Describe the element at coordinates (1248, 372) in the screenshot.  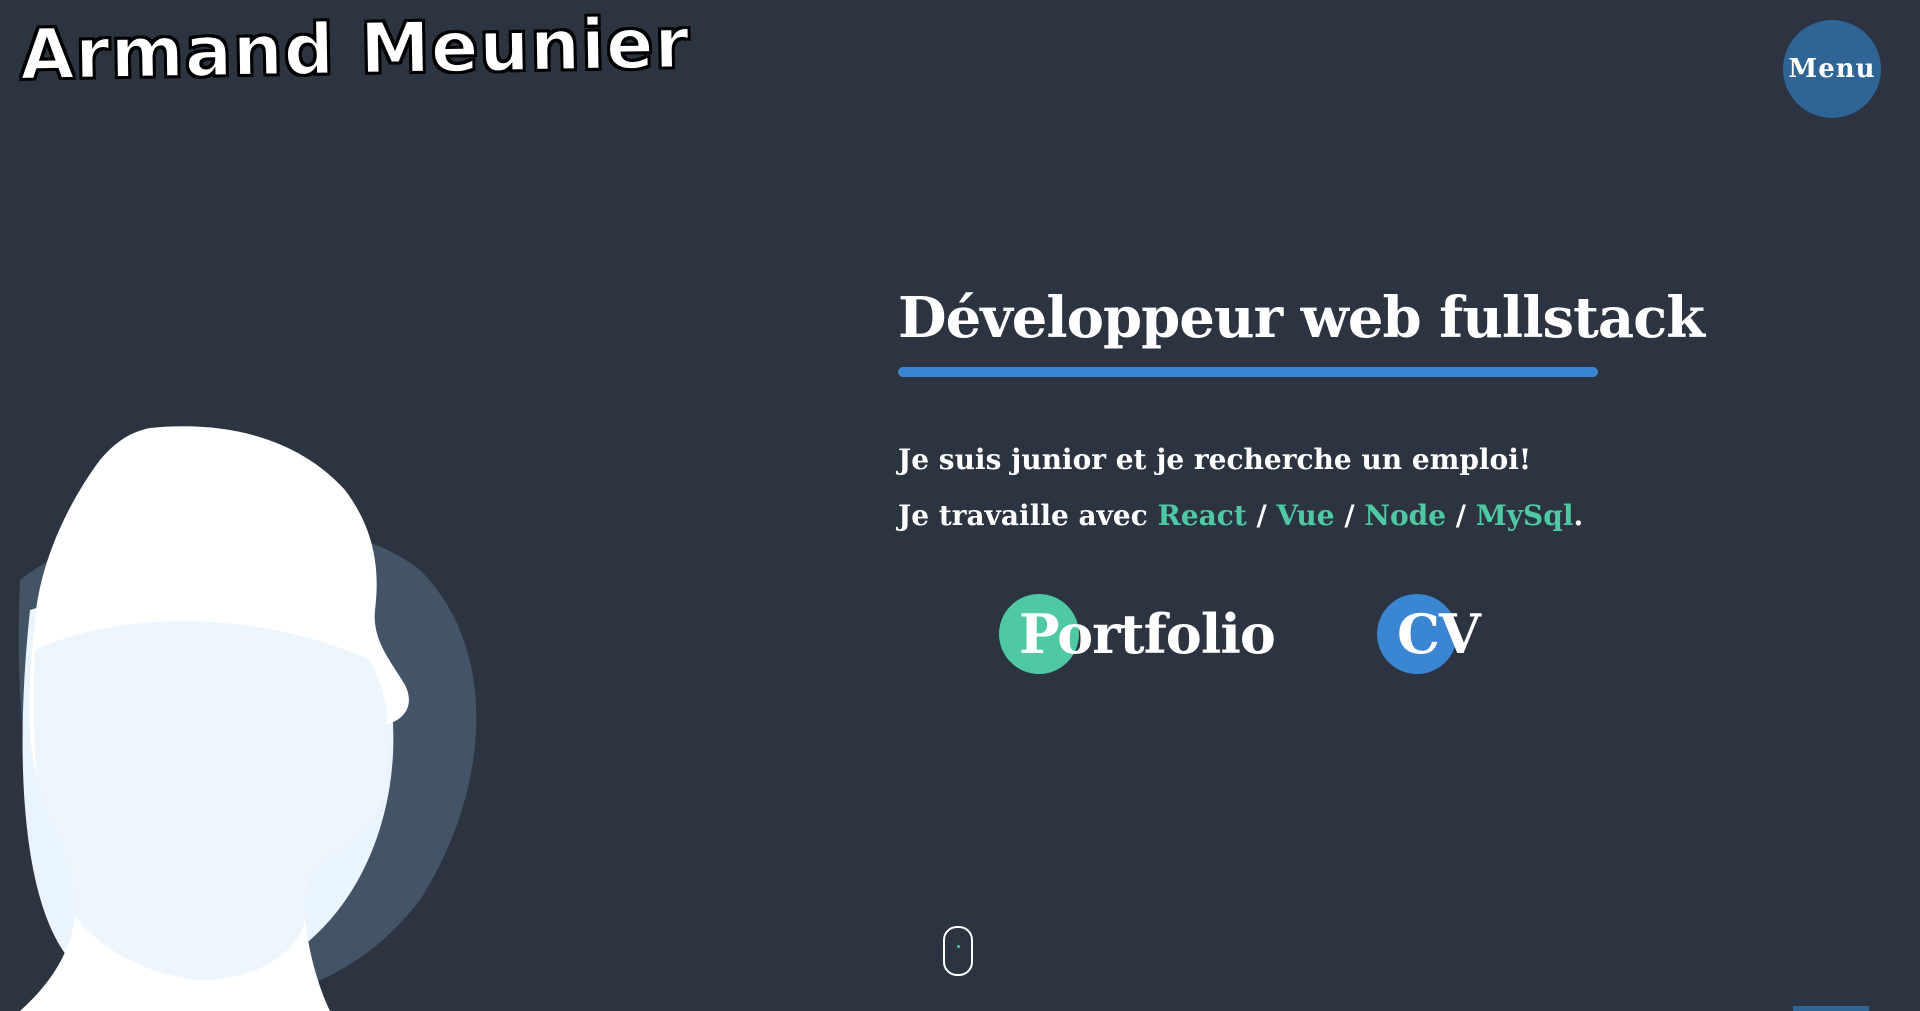
I see `headline-underline` at that location.